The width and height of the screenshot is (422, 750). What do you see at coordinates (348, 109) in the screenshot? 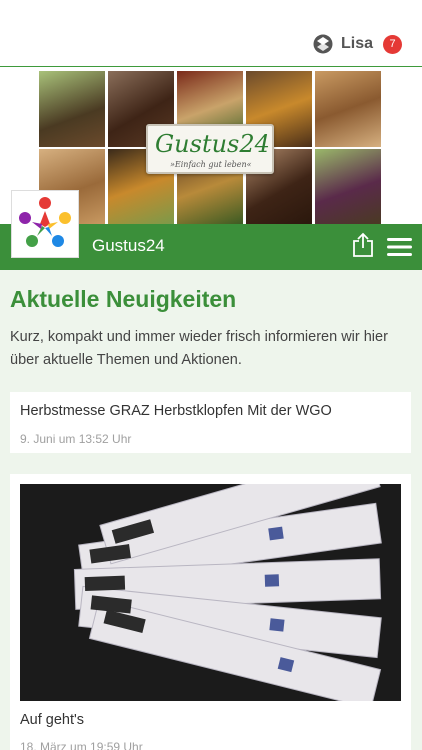
I see `banner-tile-cookies` at bounding box center [348, 109].